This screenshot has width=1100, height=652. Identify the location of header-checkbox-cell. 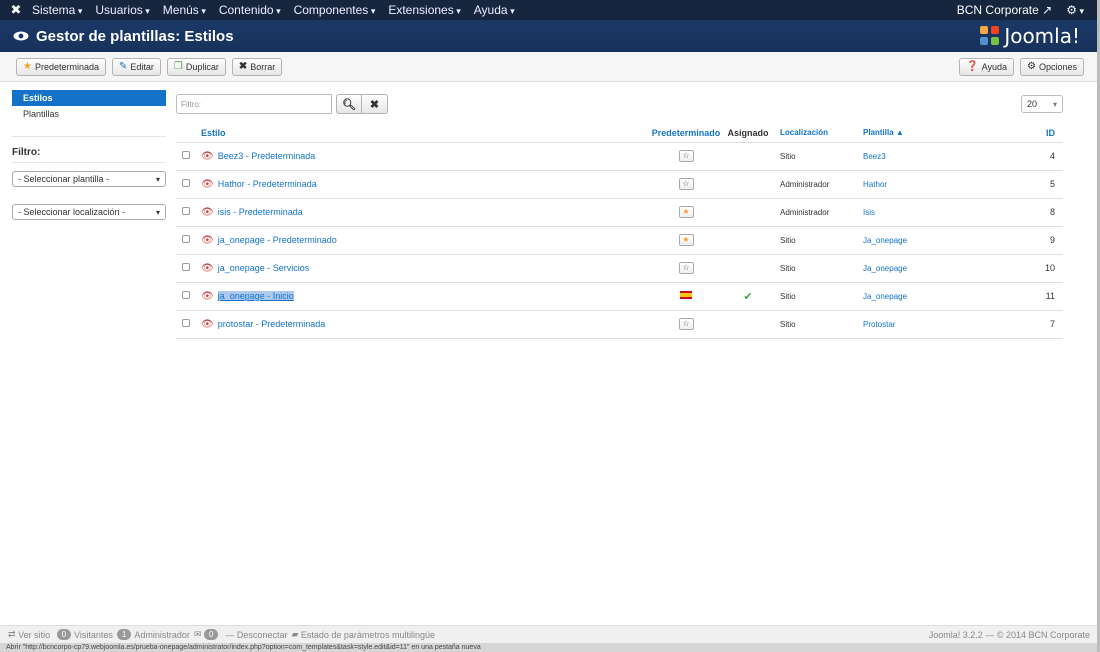
(188, 133).